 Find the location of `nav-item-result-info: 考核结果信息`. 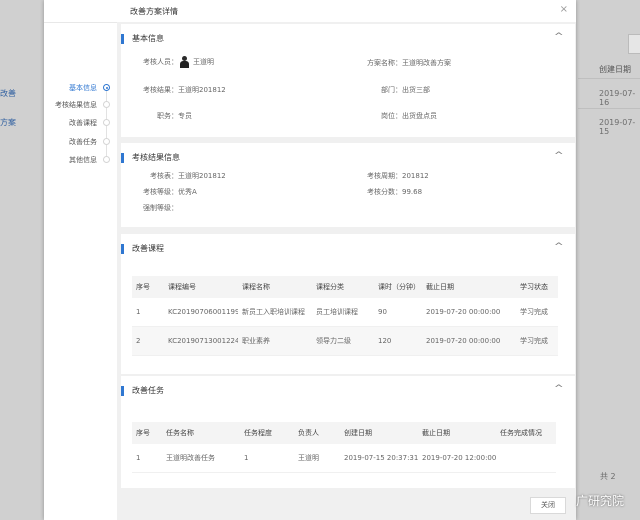

nav-item-result-info: 考核结果信息 is located at coordinates (70, 105).